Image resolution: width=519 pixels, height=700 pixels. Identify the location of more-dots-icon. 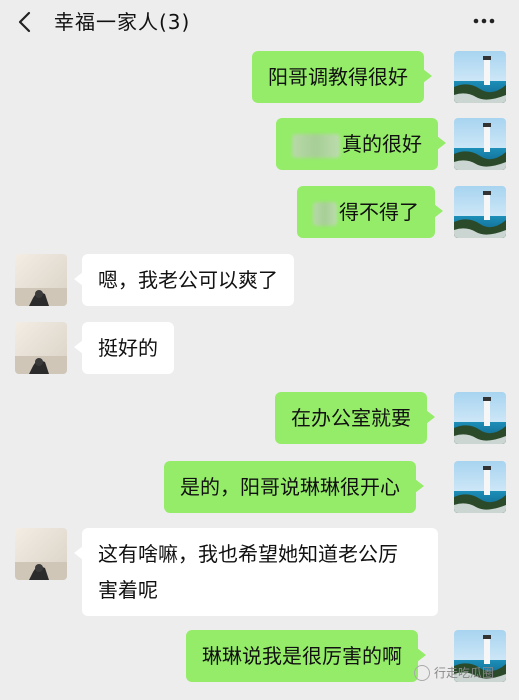
(484, 21).